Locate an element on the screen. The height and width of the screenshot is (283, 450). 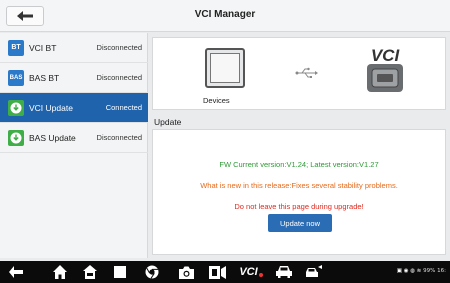
vci-shortcut-label: VCI is located at coordinates (248, 272).